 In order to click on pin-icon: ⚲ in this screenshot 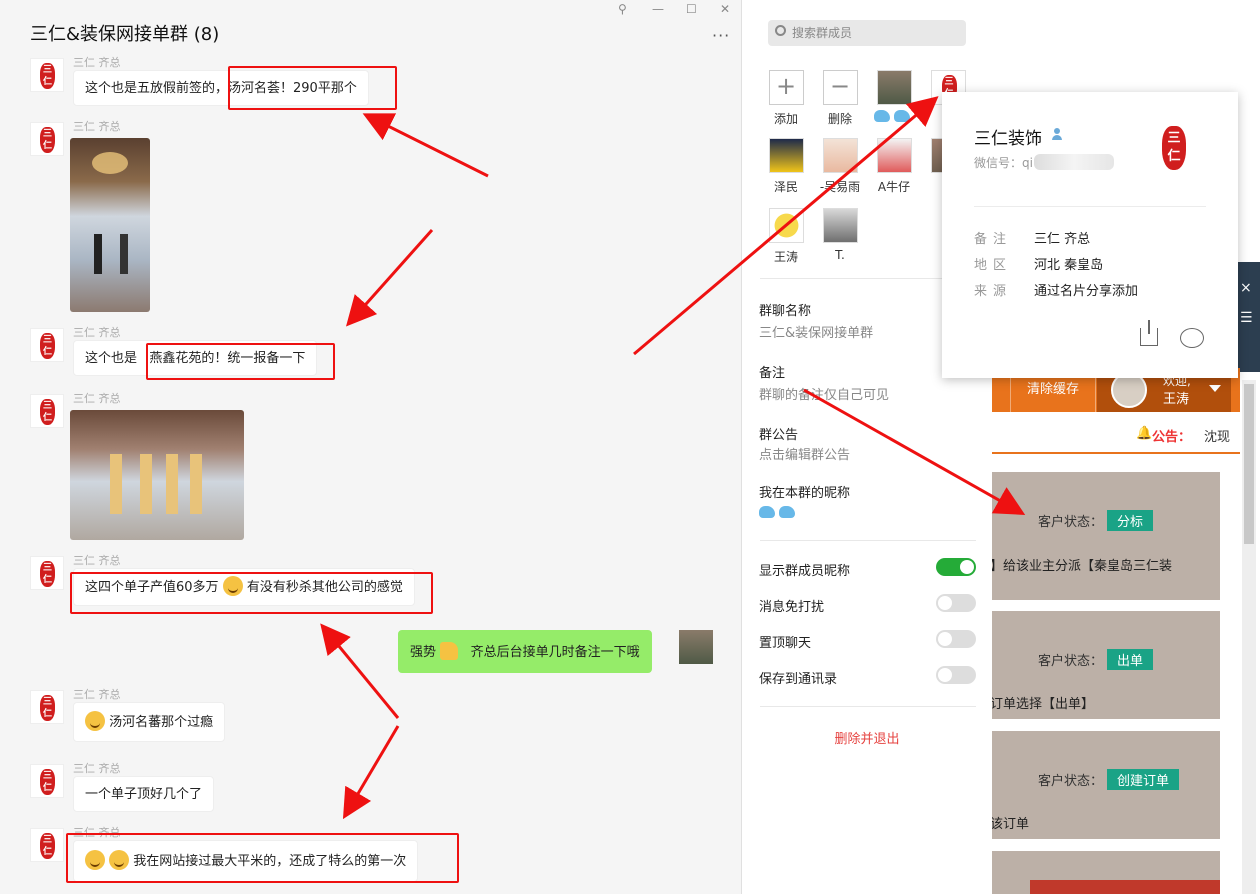, I will do `click(622, 9)`.